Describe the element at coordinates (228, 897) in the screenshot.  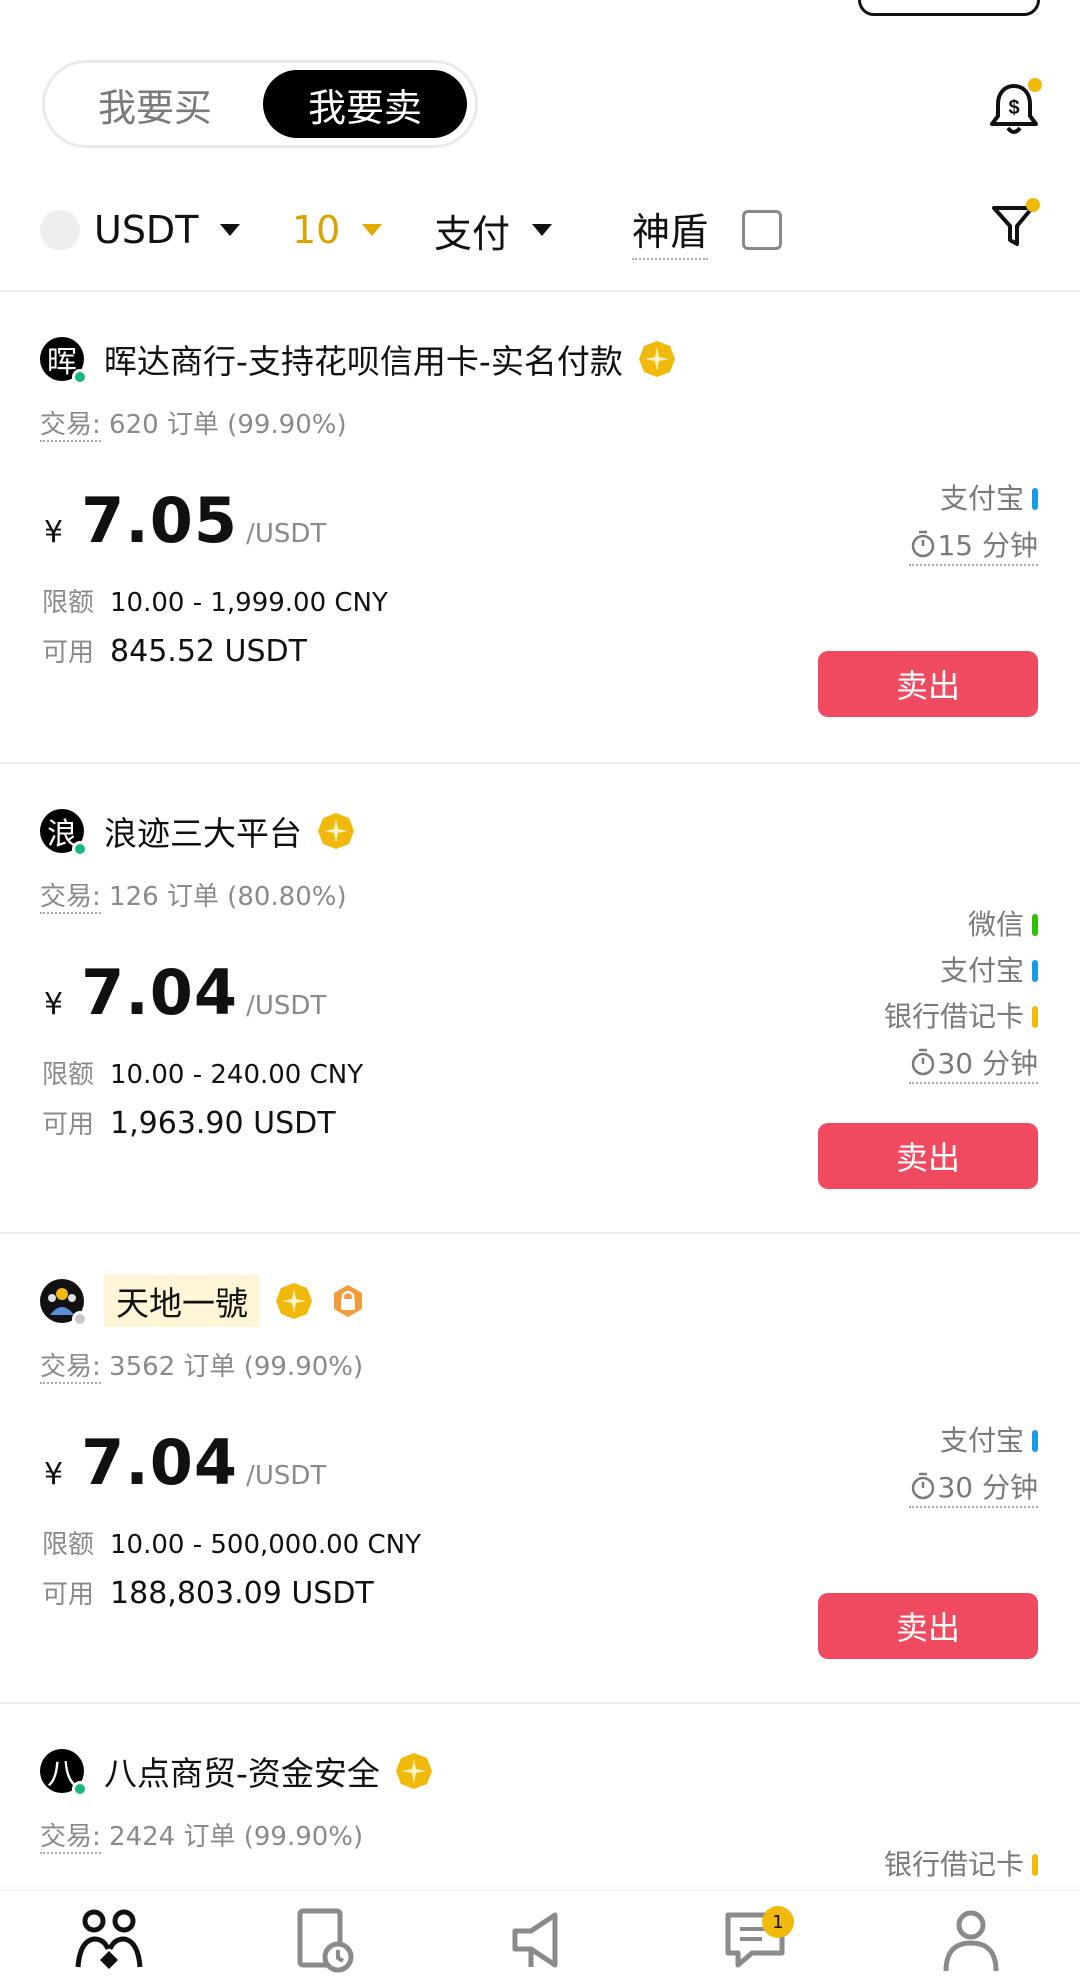
I see `trade-stats-value: 126 订单 (80.80%)` at that location.